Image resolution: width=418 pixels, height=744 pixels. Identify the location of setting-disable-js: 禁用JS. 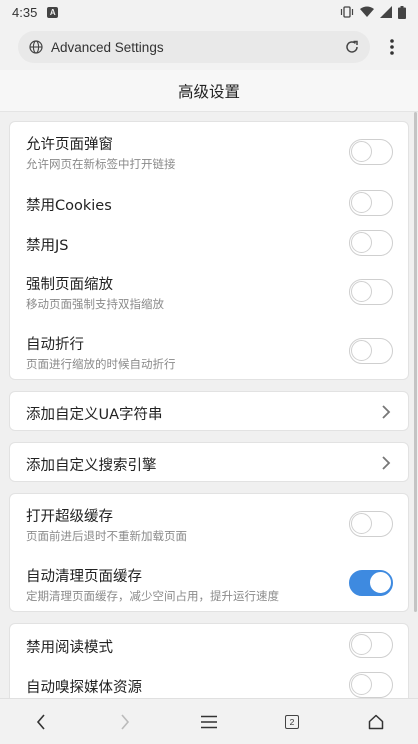
(209, 242).